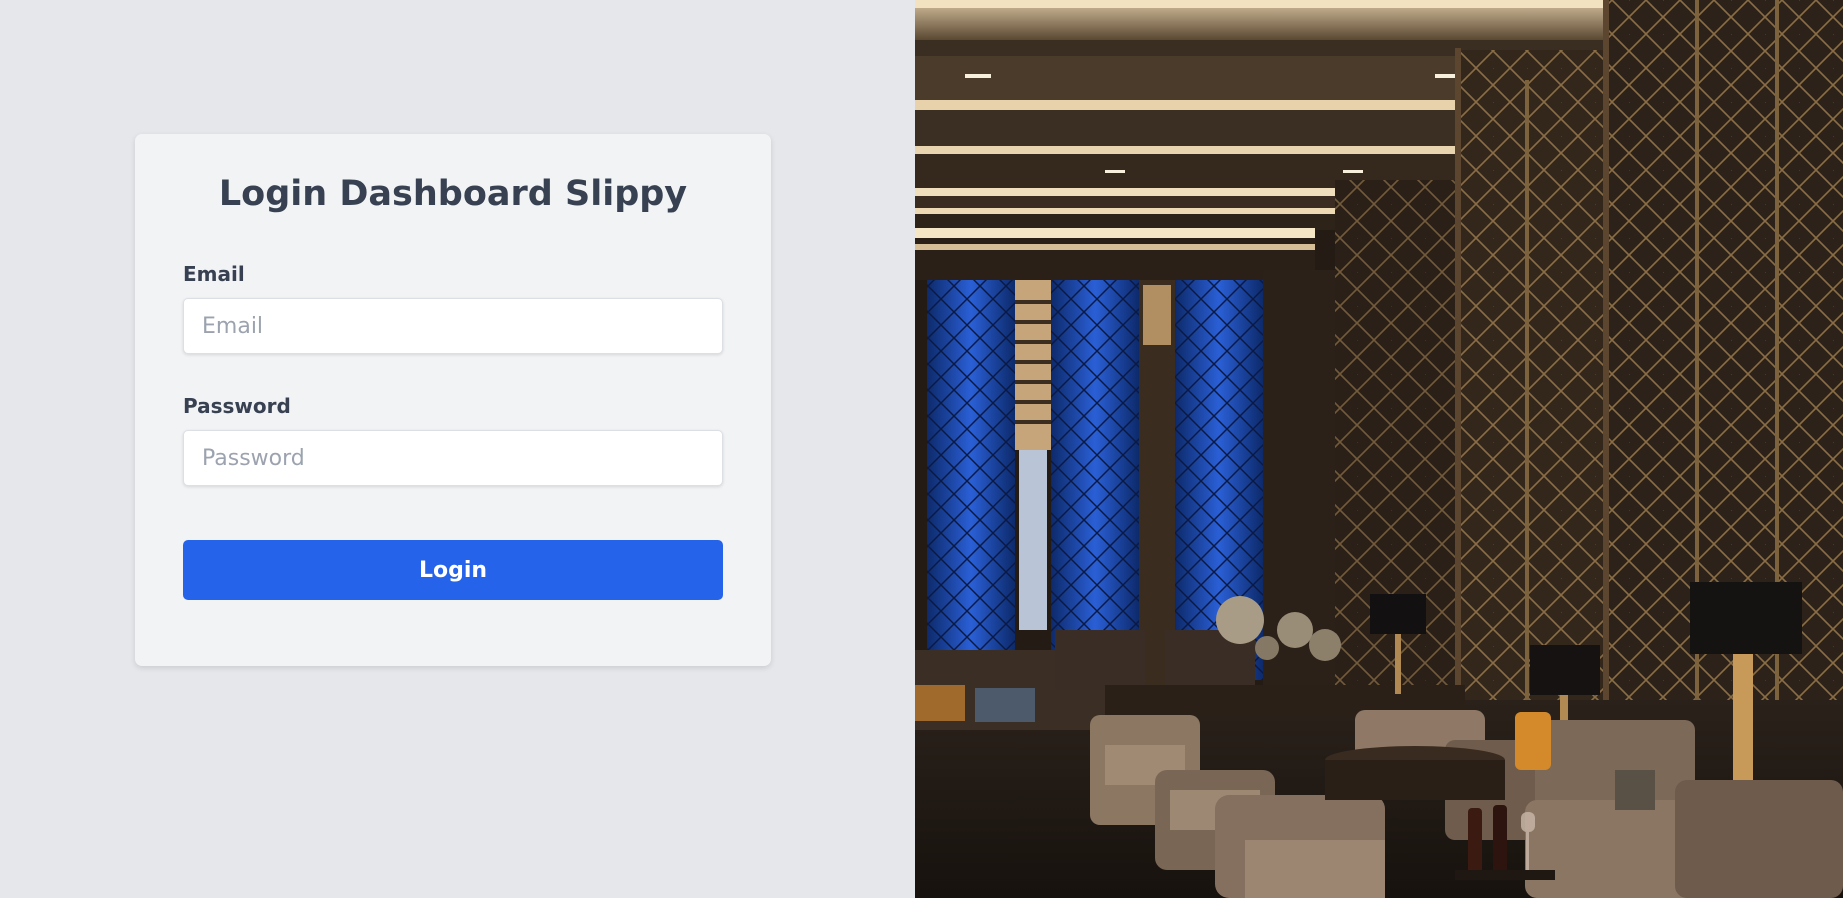 The width and height of the screenshot is (1843, 898). Describe the element at coordinates (453, 570) in the screenshot. I see `login-button: Login` at that location.